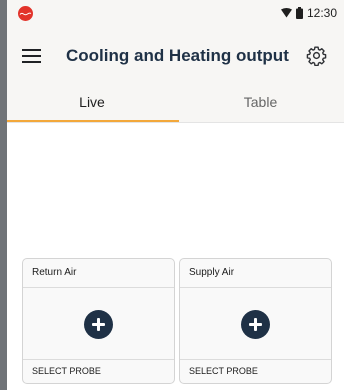  What do you see at coordinates (98, 371) in the screenshot?
I see `select-probe-return-air: SELECT PROBE` at bounding box center [98, 371].